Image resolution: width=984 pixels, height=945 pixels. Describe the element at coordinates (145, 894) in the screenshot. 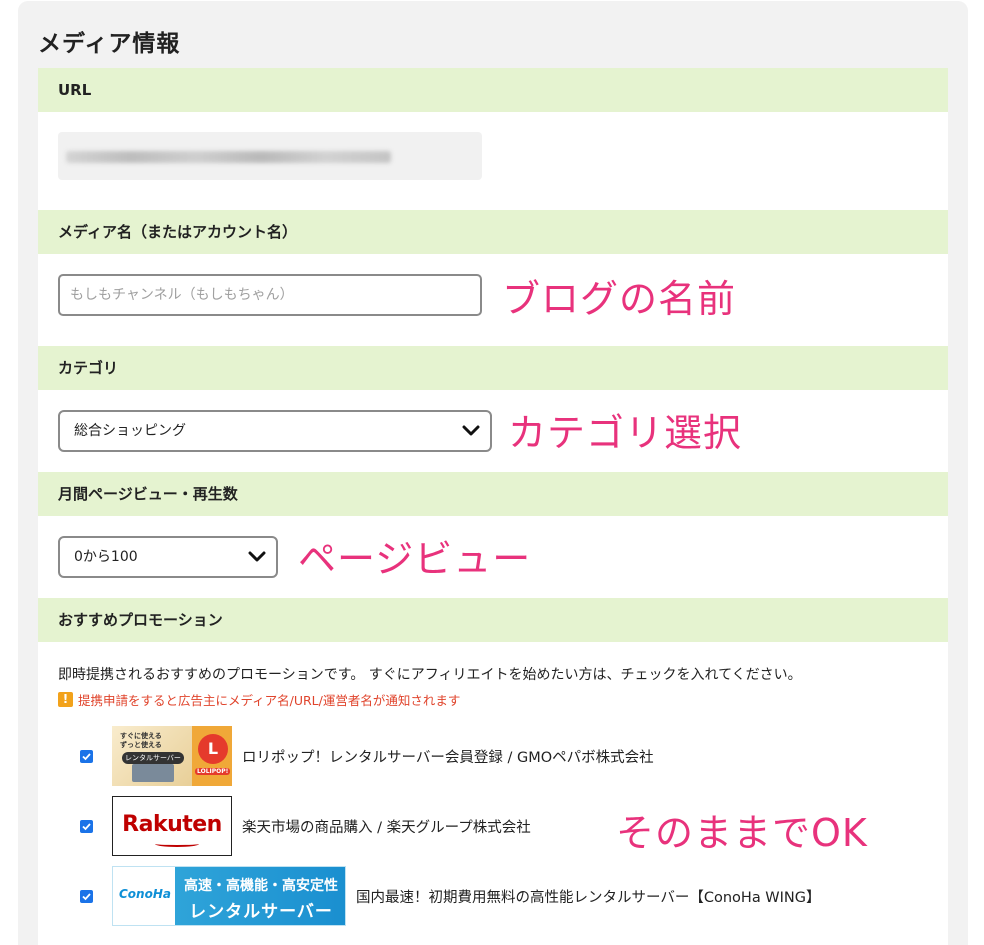

I see `conoha-logo: ConoHa` at that location.